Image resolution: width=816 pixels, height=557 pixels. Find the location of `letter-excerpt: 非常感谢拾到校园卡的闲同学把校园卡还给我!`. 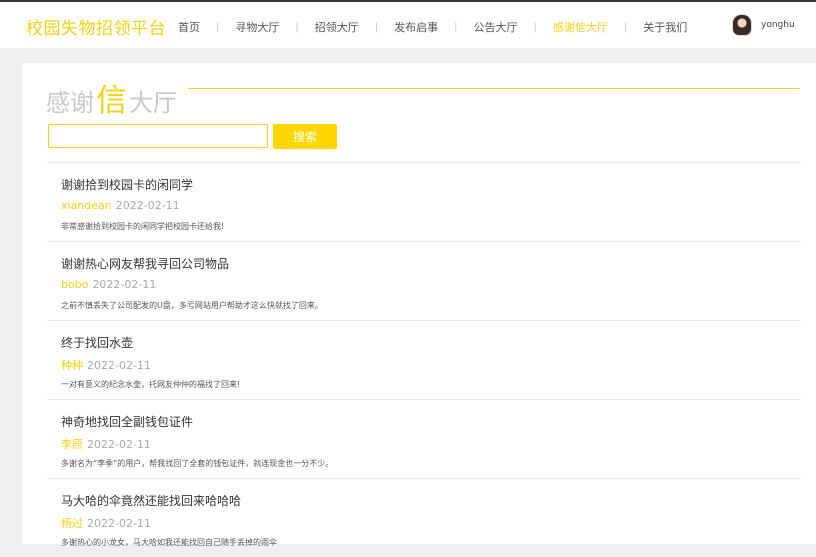

letter-excerpt: 非常感谢拾到校园卡的闲同学把校园卡还给我! is located at coordinates (143, 226).